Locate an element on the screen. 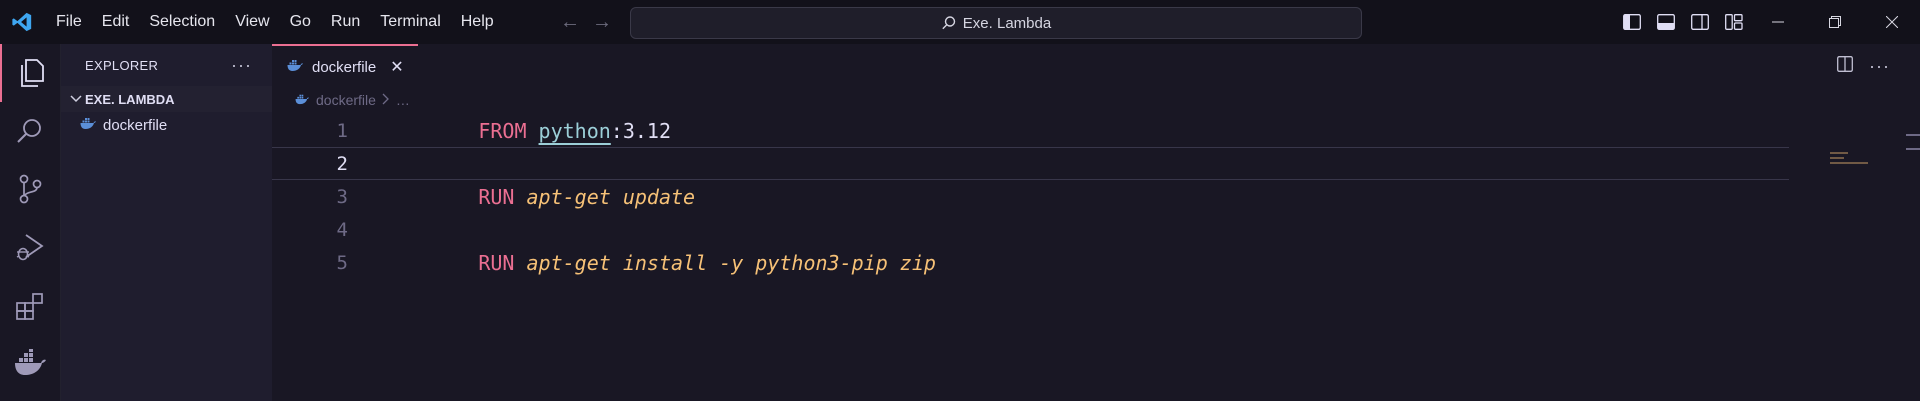 The width and height of the screenshot is (1920, 401). layout-controls is located at coordinates (1683, 22).